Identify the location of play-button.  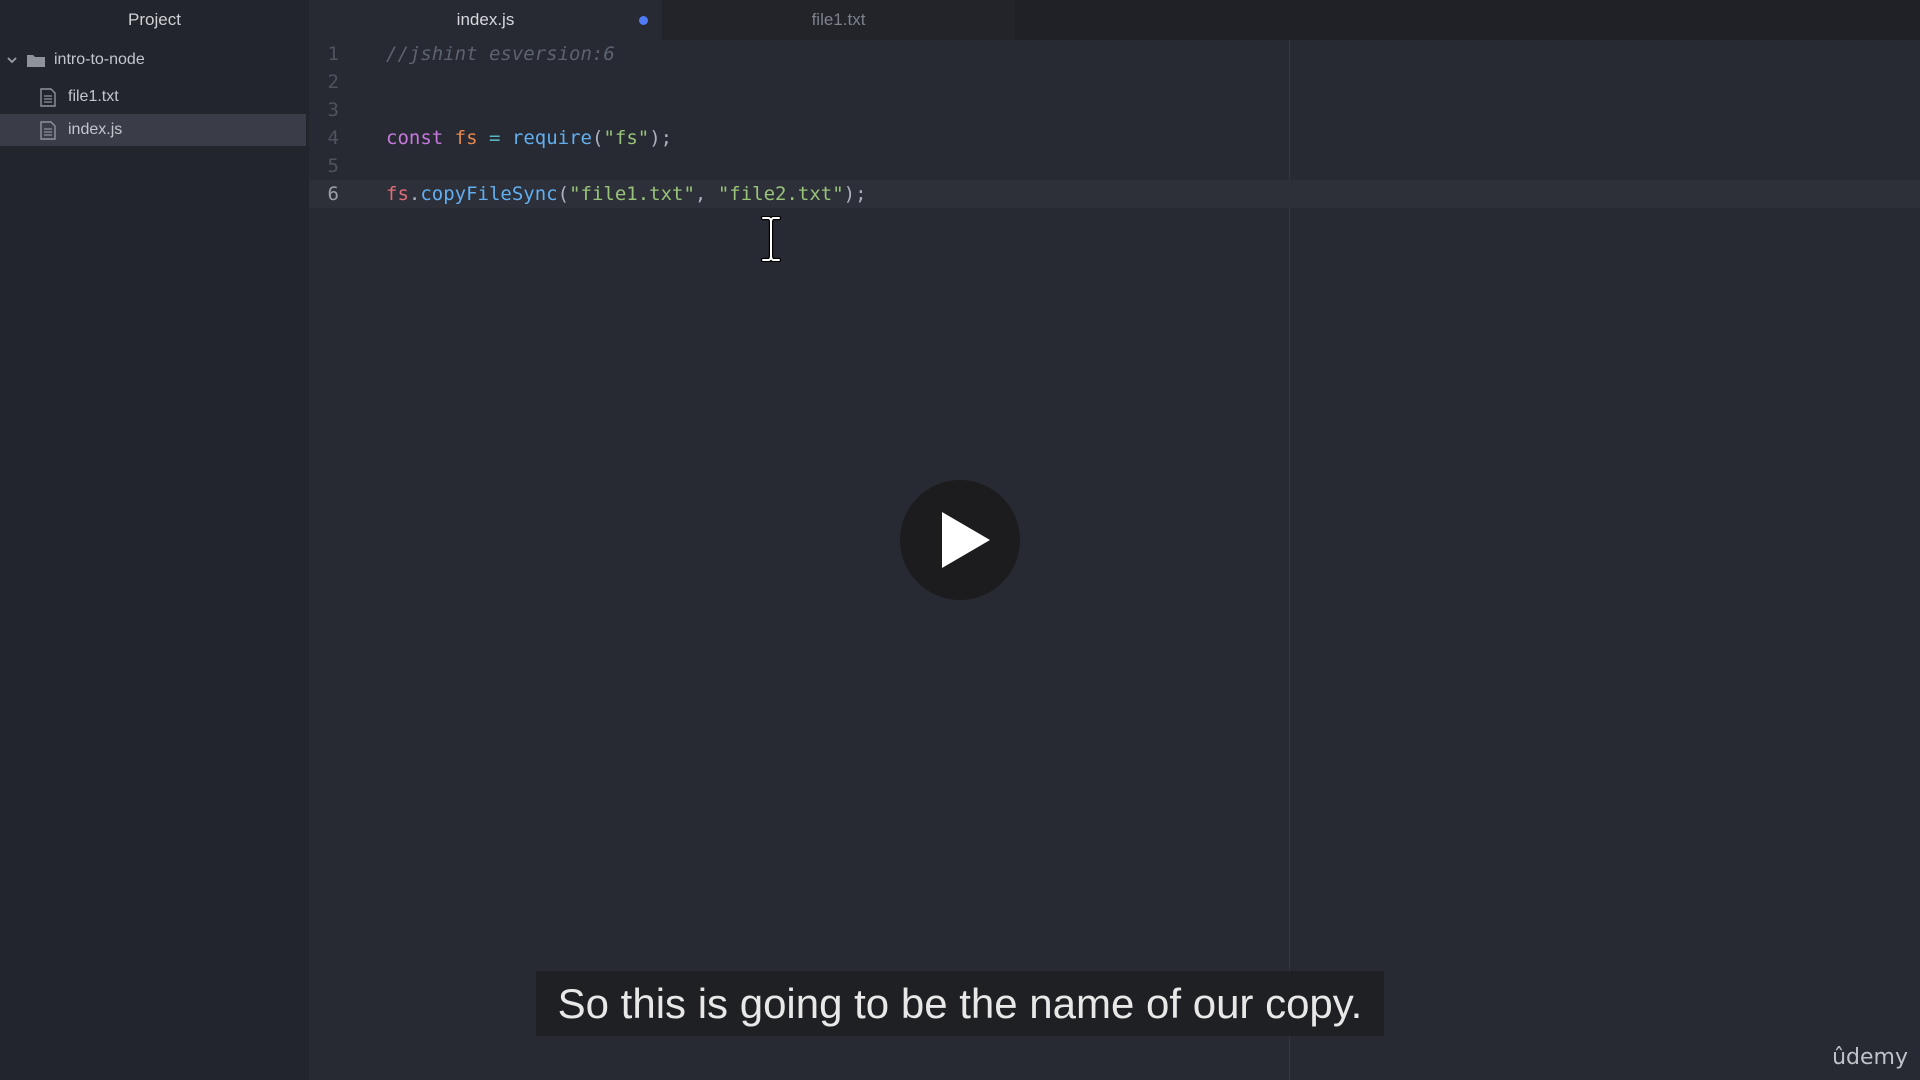
(960, 540).